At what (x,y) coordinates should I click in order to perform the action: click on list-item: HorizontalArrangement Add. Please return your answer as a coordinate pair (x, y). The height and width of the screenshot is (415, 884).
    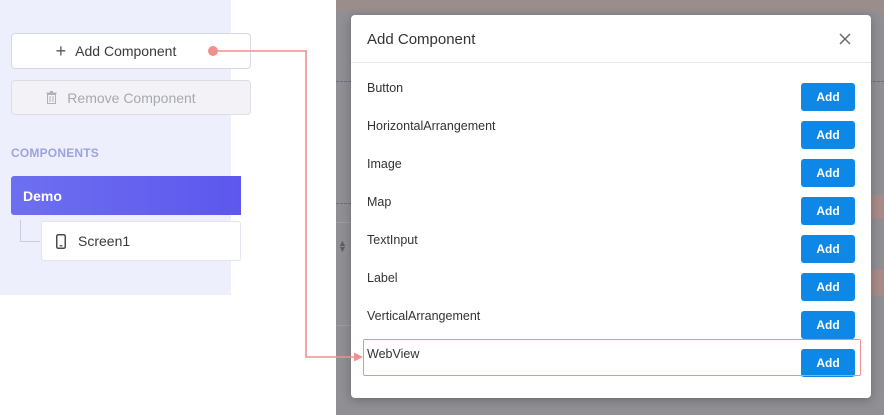
    Looking at the image, I should click on (611, 136).